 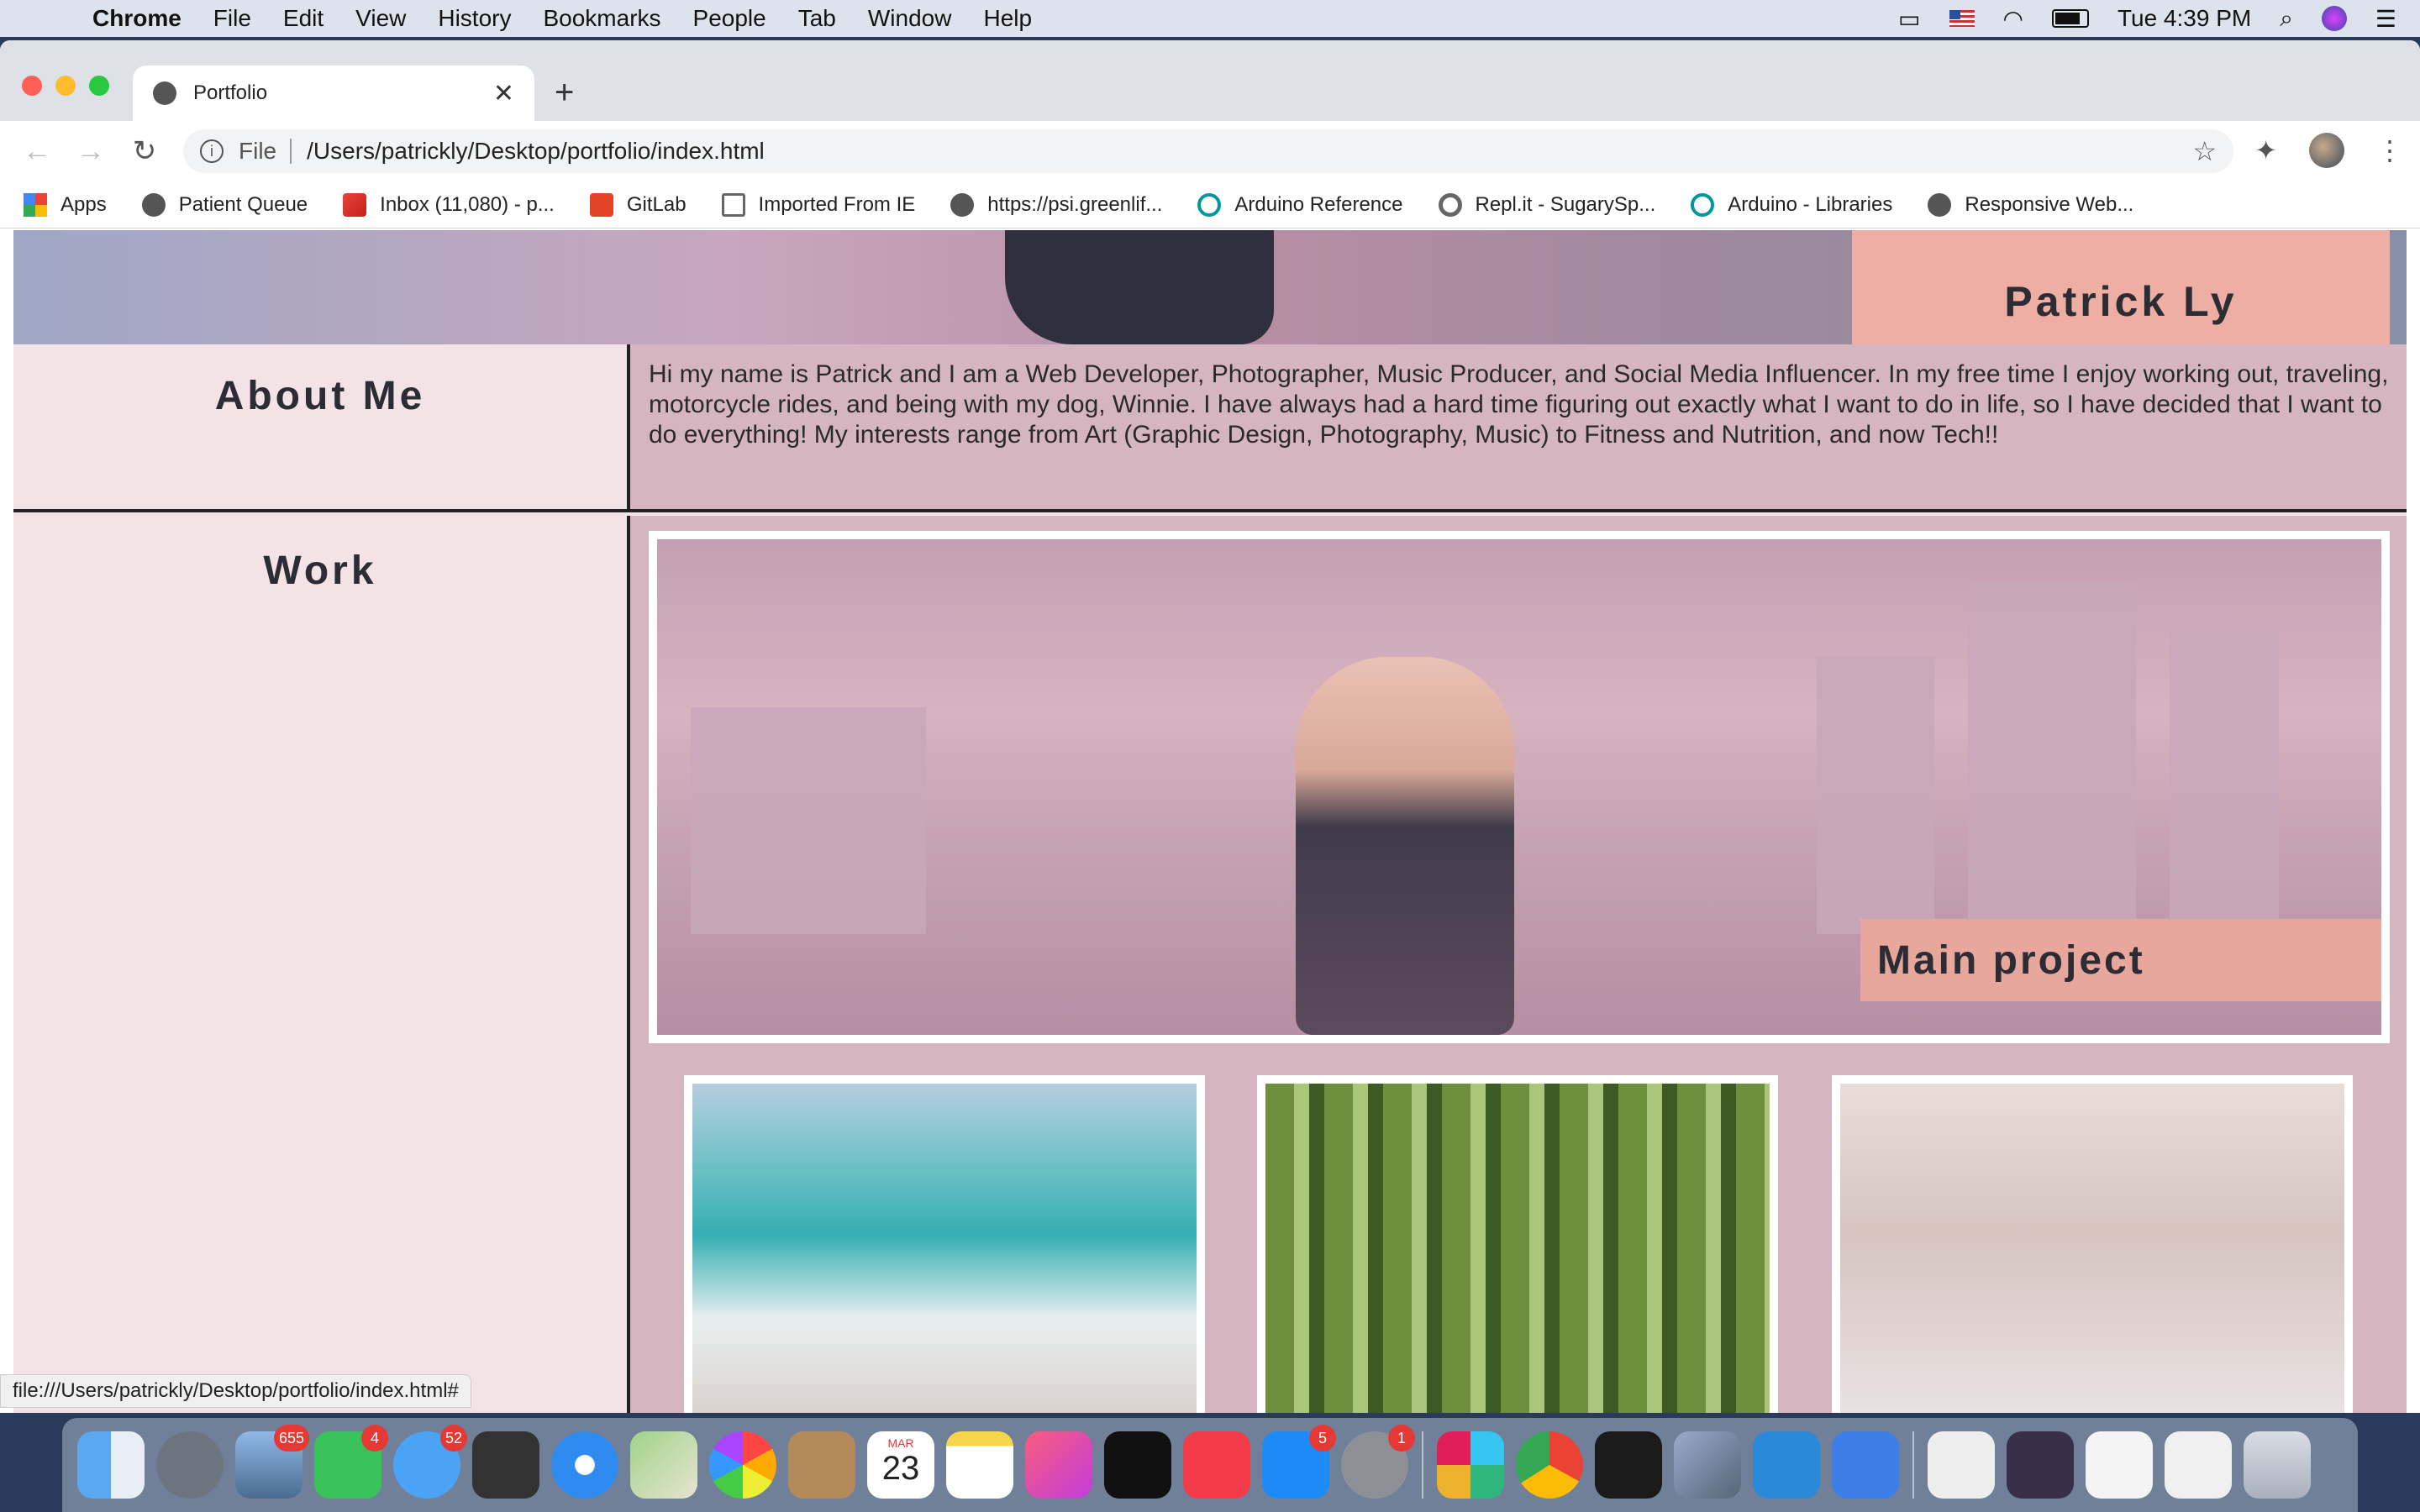 What do you see at coordinates (584, 1465) in the screenshot?
I see `safari-icon` at bounding box center [584, 1465].